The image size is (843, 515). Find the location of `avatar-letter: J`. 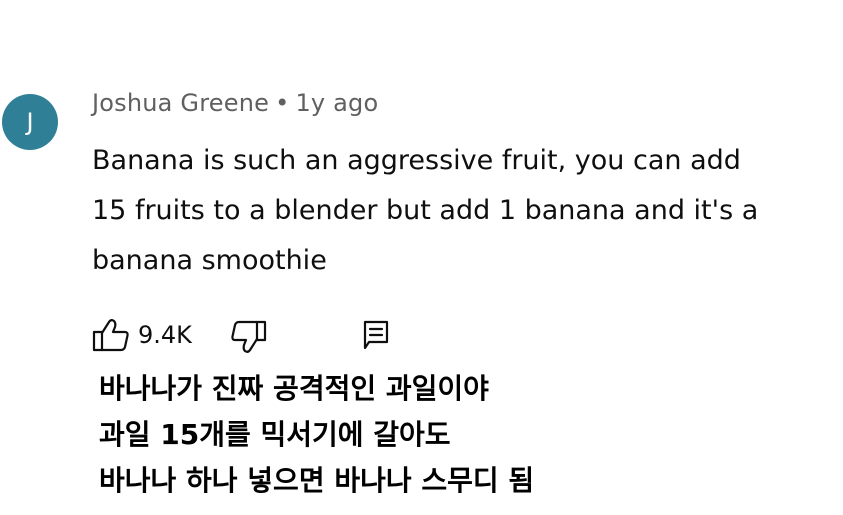

avatar-letter: J is located at coordinates (30, 122).